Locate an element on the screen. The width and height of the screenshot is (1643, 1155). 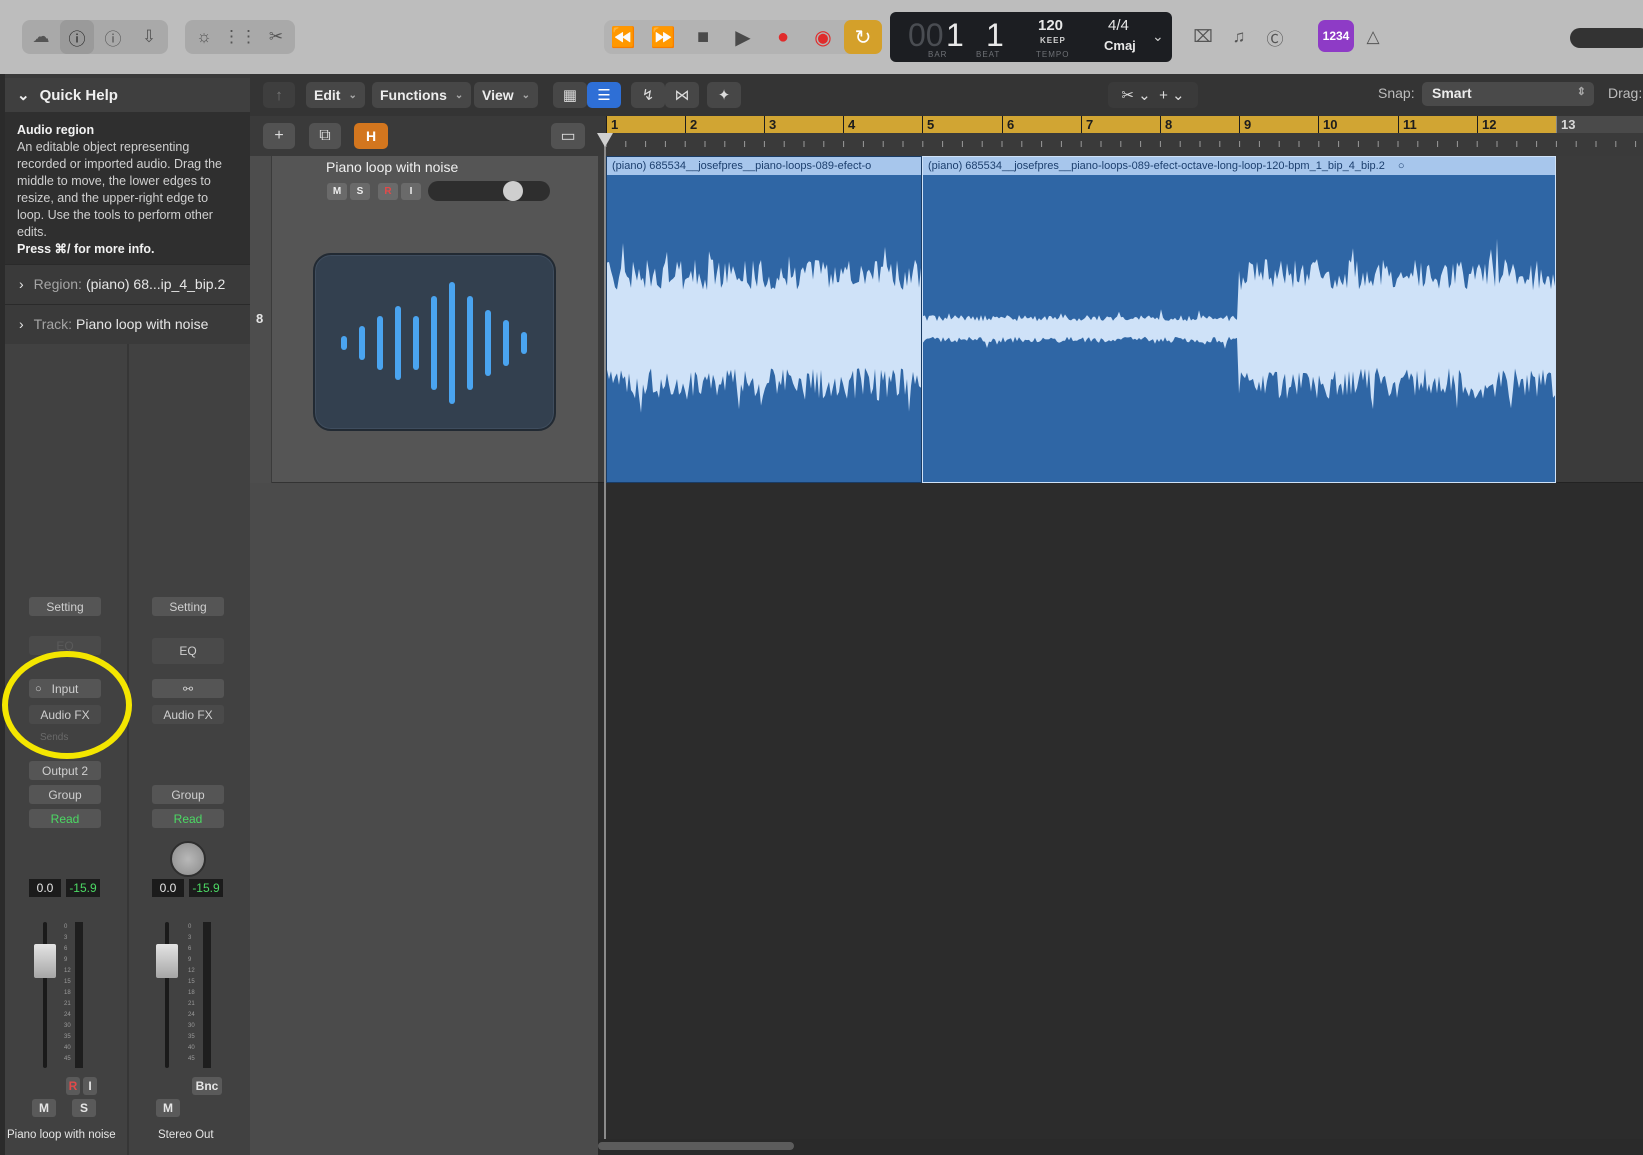
highlight-circle is located at coordinates (67, 705).